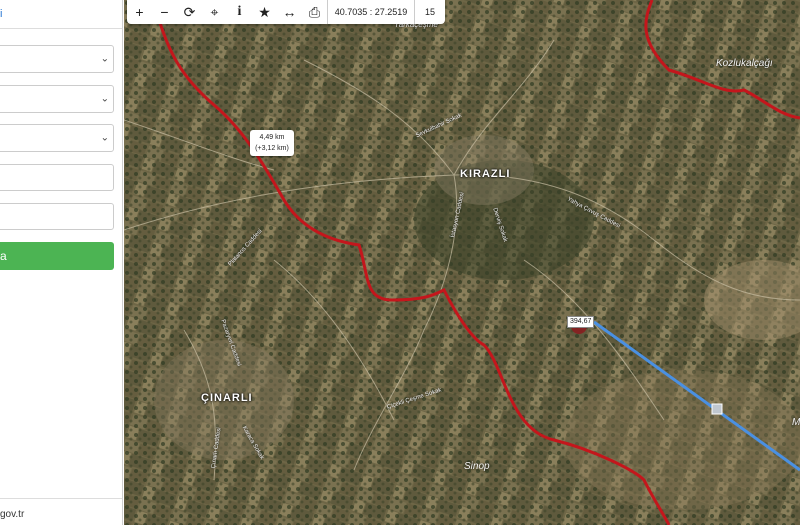  What do you see at coordinates (57, 59) in the screenshot?
I see `sidebar-select-1: ⌄` at bounding box center [57, 59].